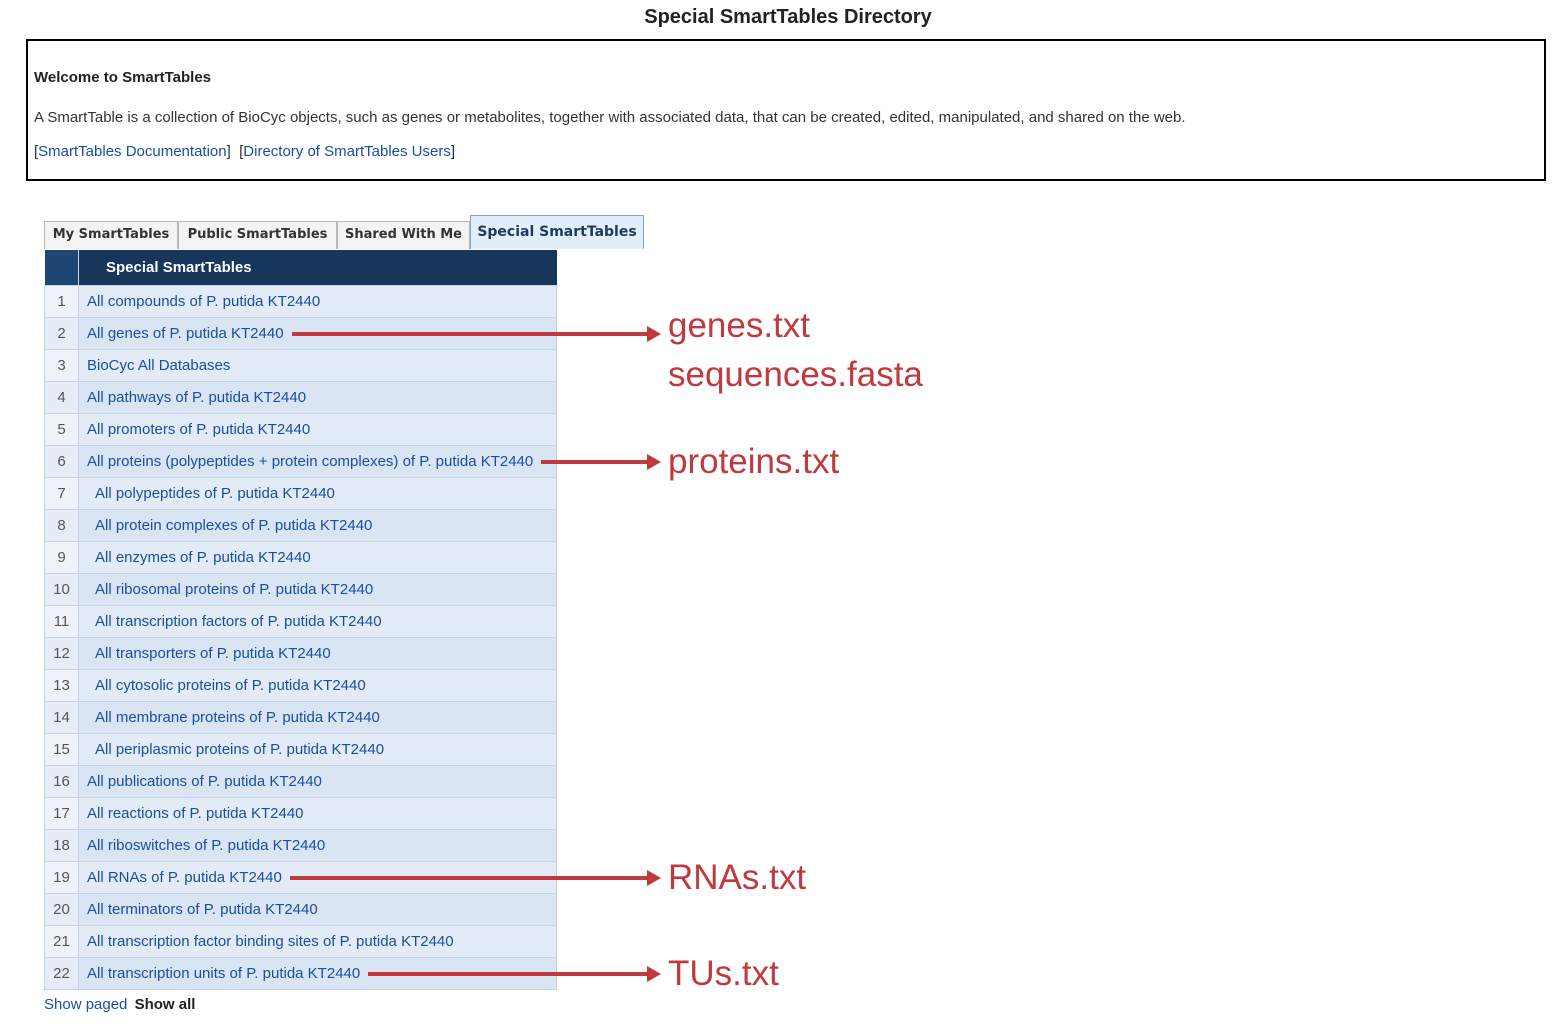  I want to click on smarttable-link: All publications of P. putida KT2440, so click(204, 781).